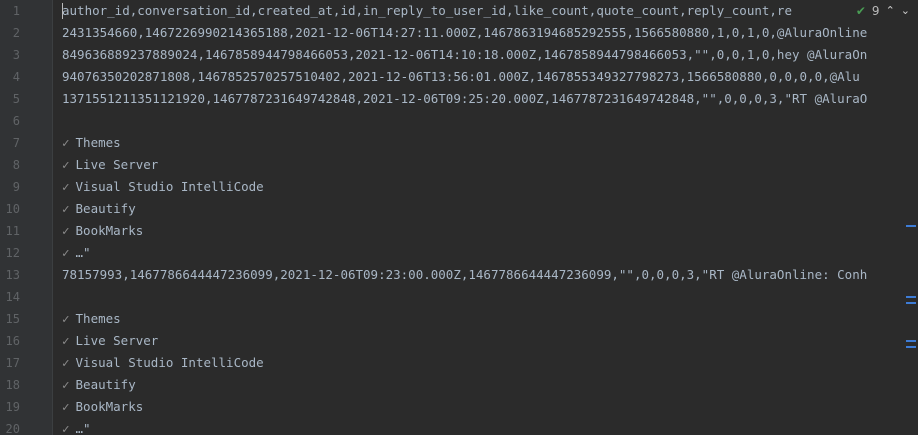 The image size is (918, 435). Describe the element at coordinates (459, 407) in the screenshot. I see `code-line: 19 ✓ BookMarks` at that location.